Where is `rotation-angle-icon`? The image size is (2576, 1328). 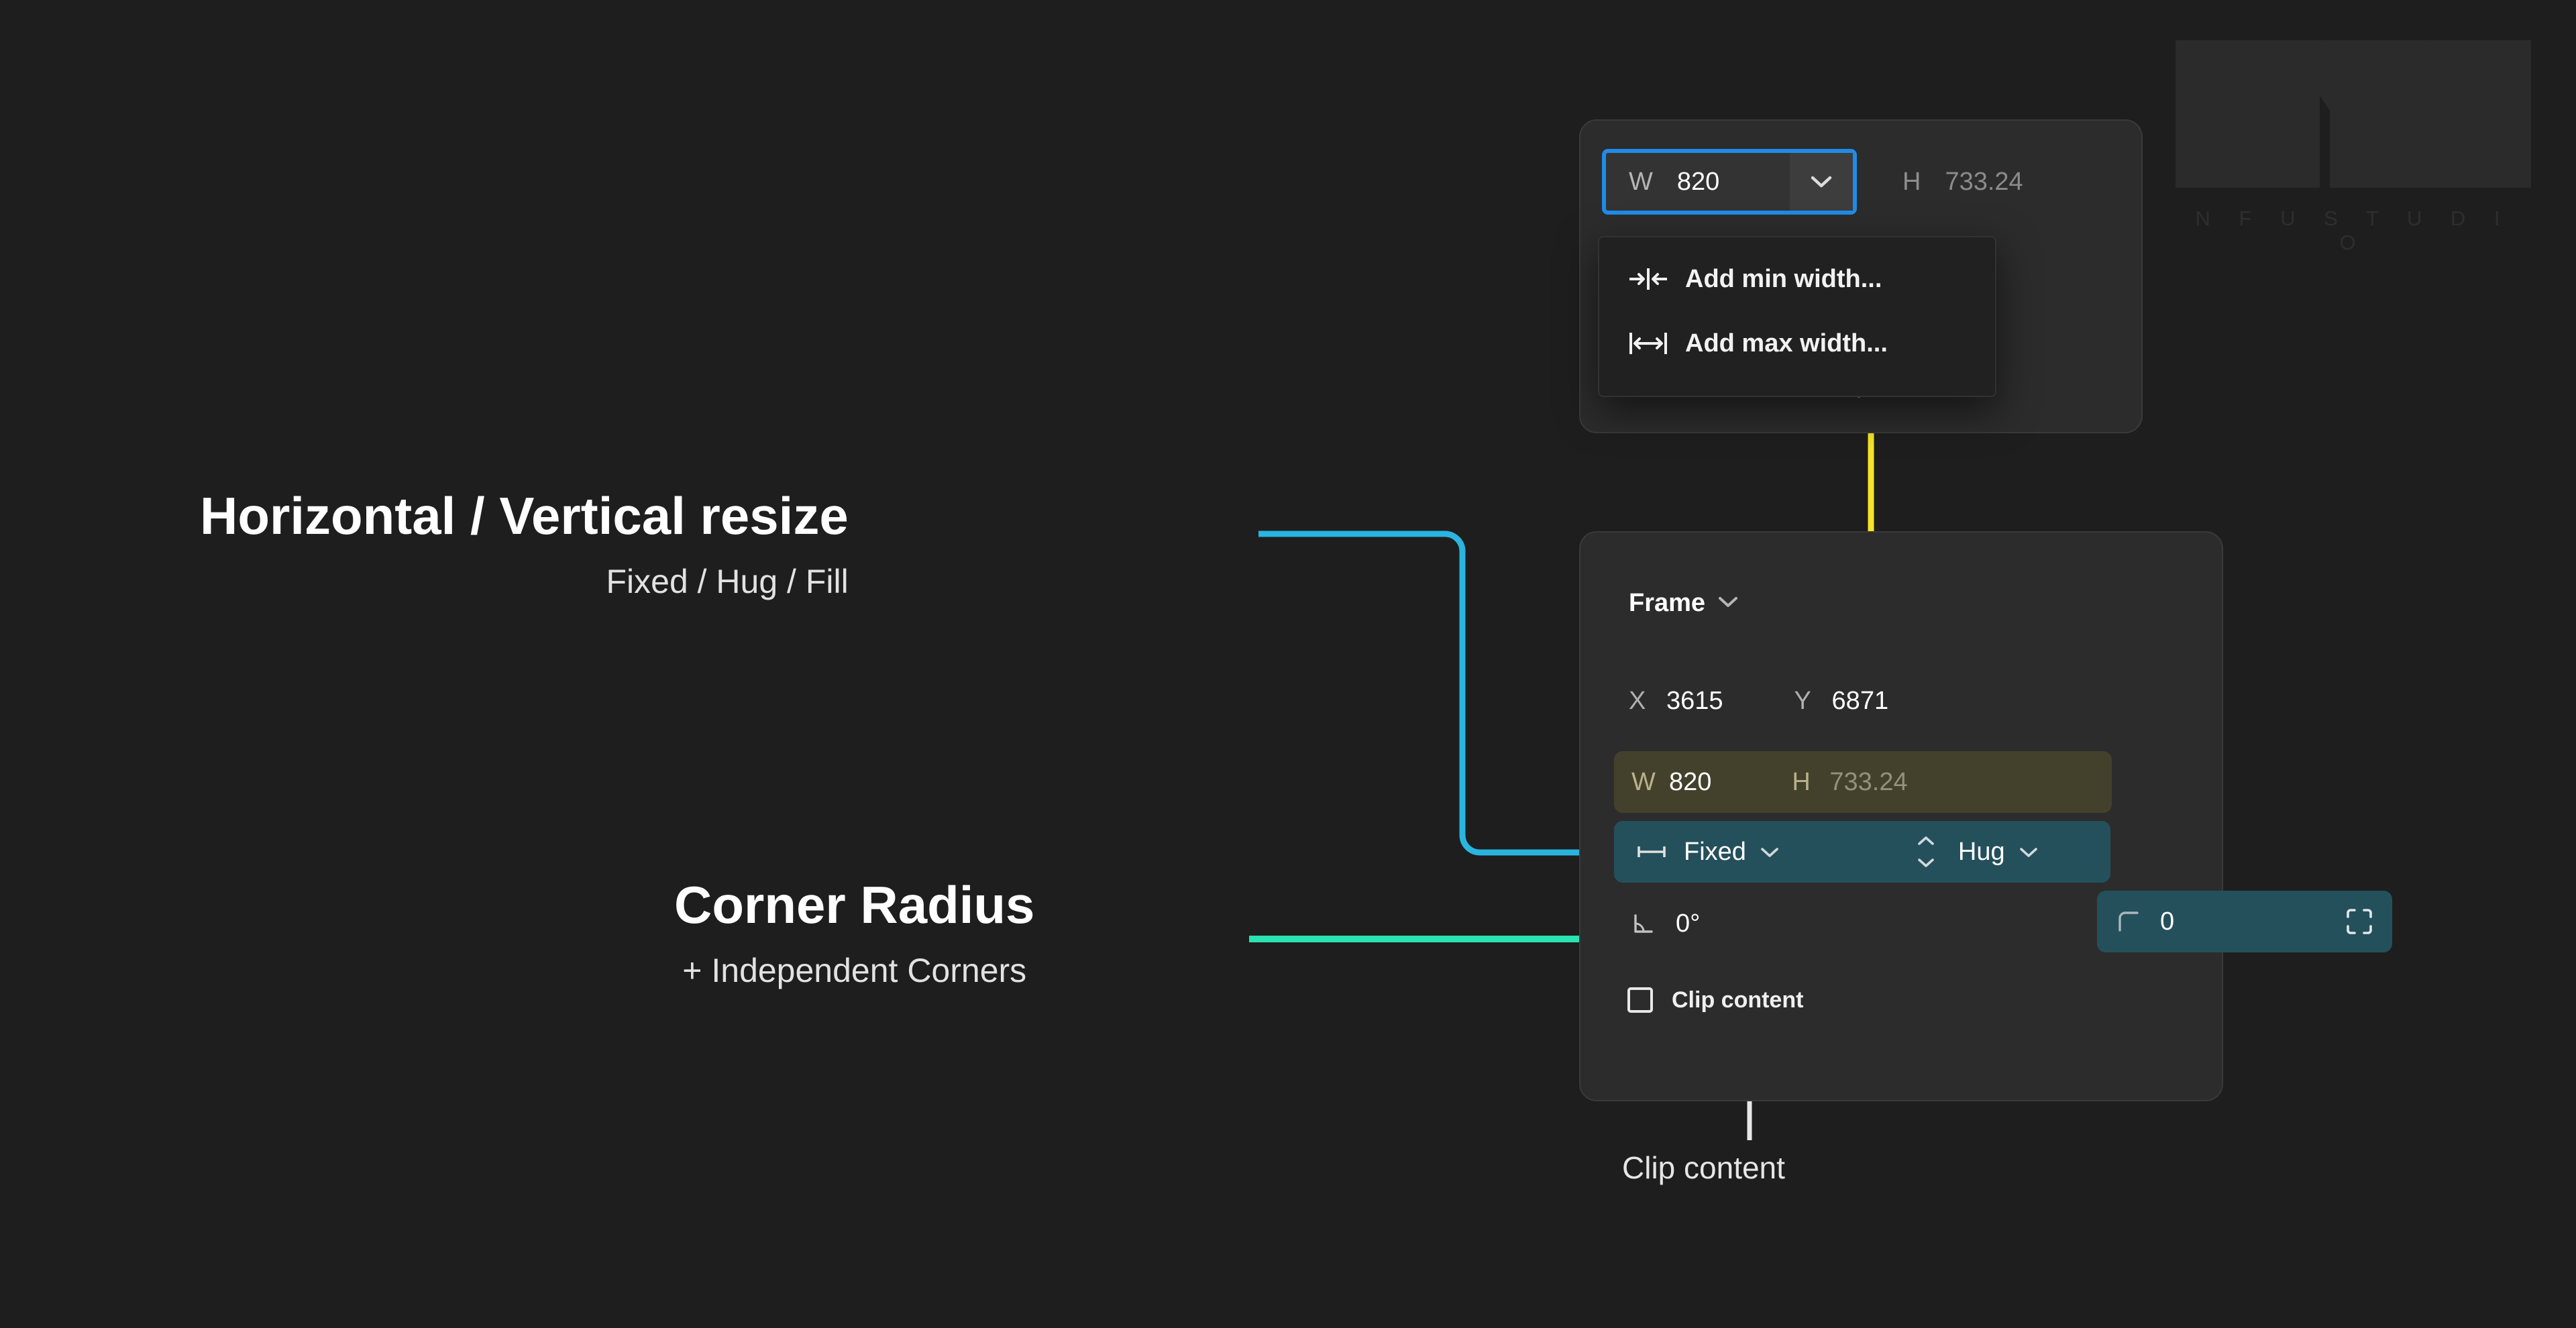
rotation-angle-icon is located at coordinates (1643, 923).